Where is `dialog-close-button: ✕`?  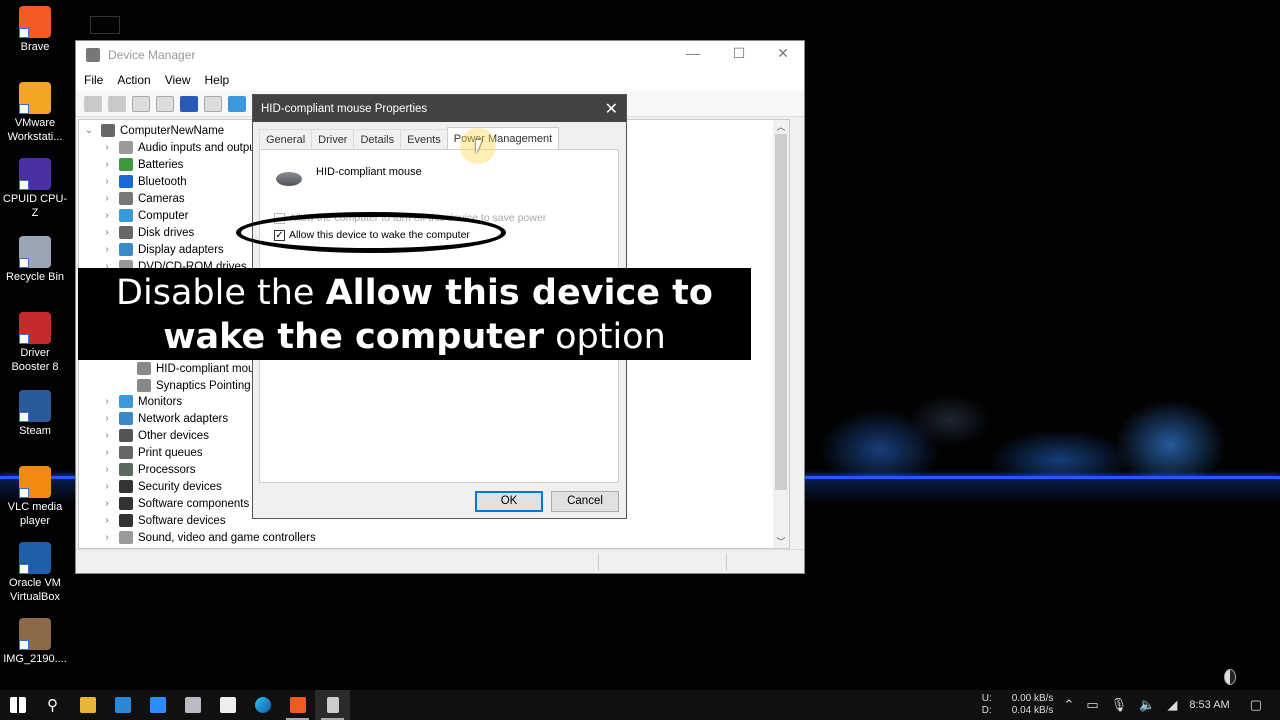
dialog-close-button: ✕ is located at coordinates (611, 109).